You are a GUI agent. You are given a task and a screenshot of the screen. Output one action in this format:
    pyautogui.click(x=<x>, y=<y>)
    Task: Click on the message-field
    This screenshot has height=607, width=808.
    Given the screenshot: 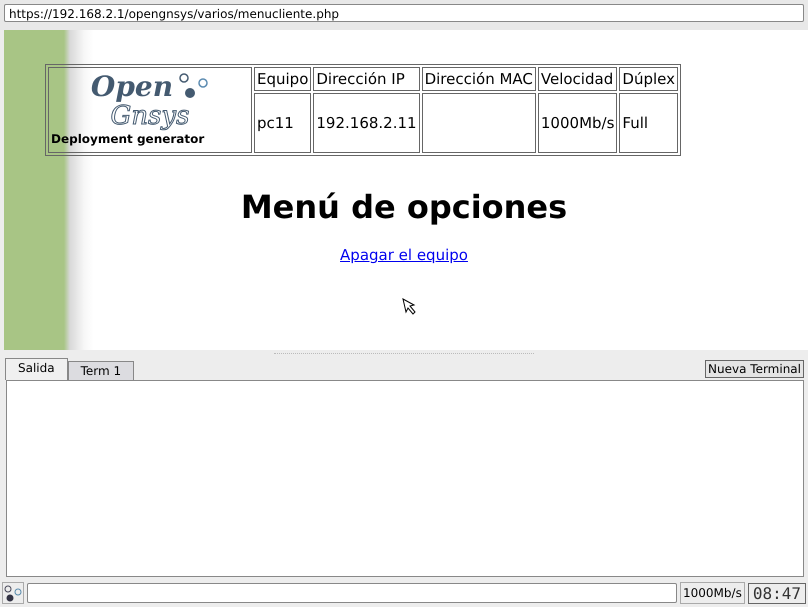 What is the action you would take?
    pyautogui.click(x=352, y=593)
    